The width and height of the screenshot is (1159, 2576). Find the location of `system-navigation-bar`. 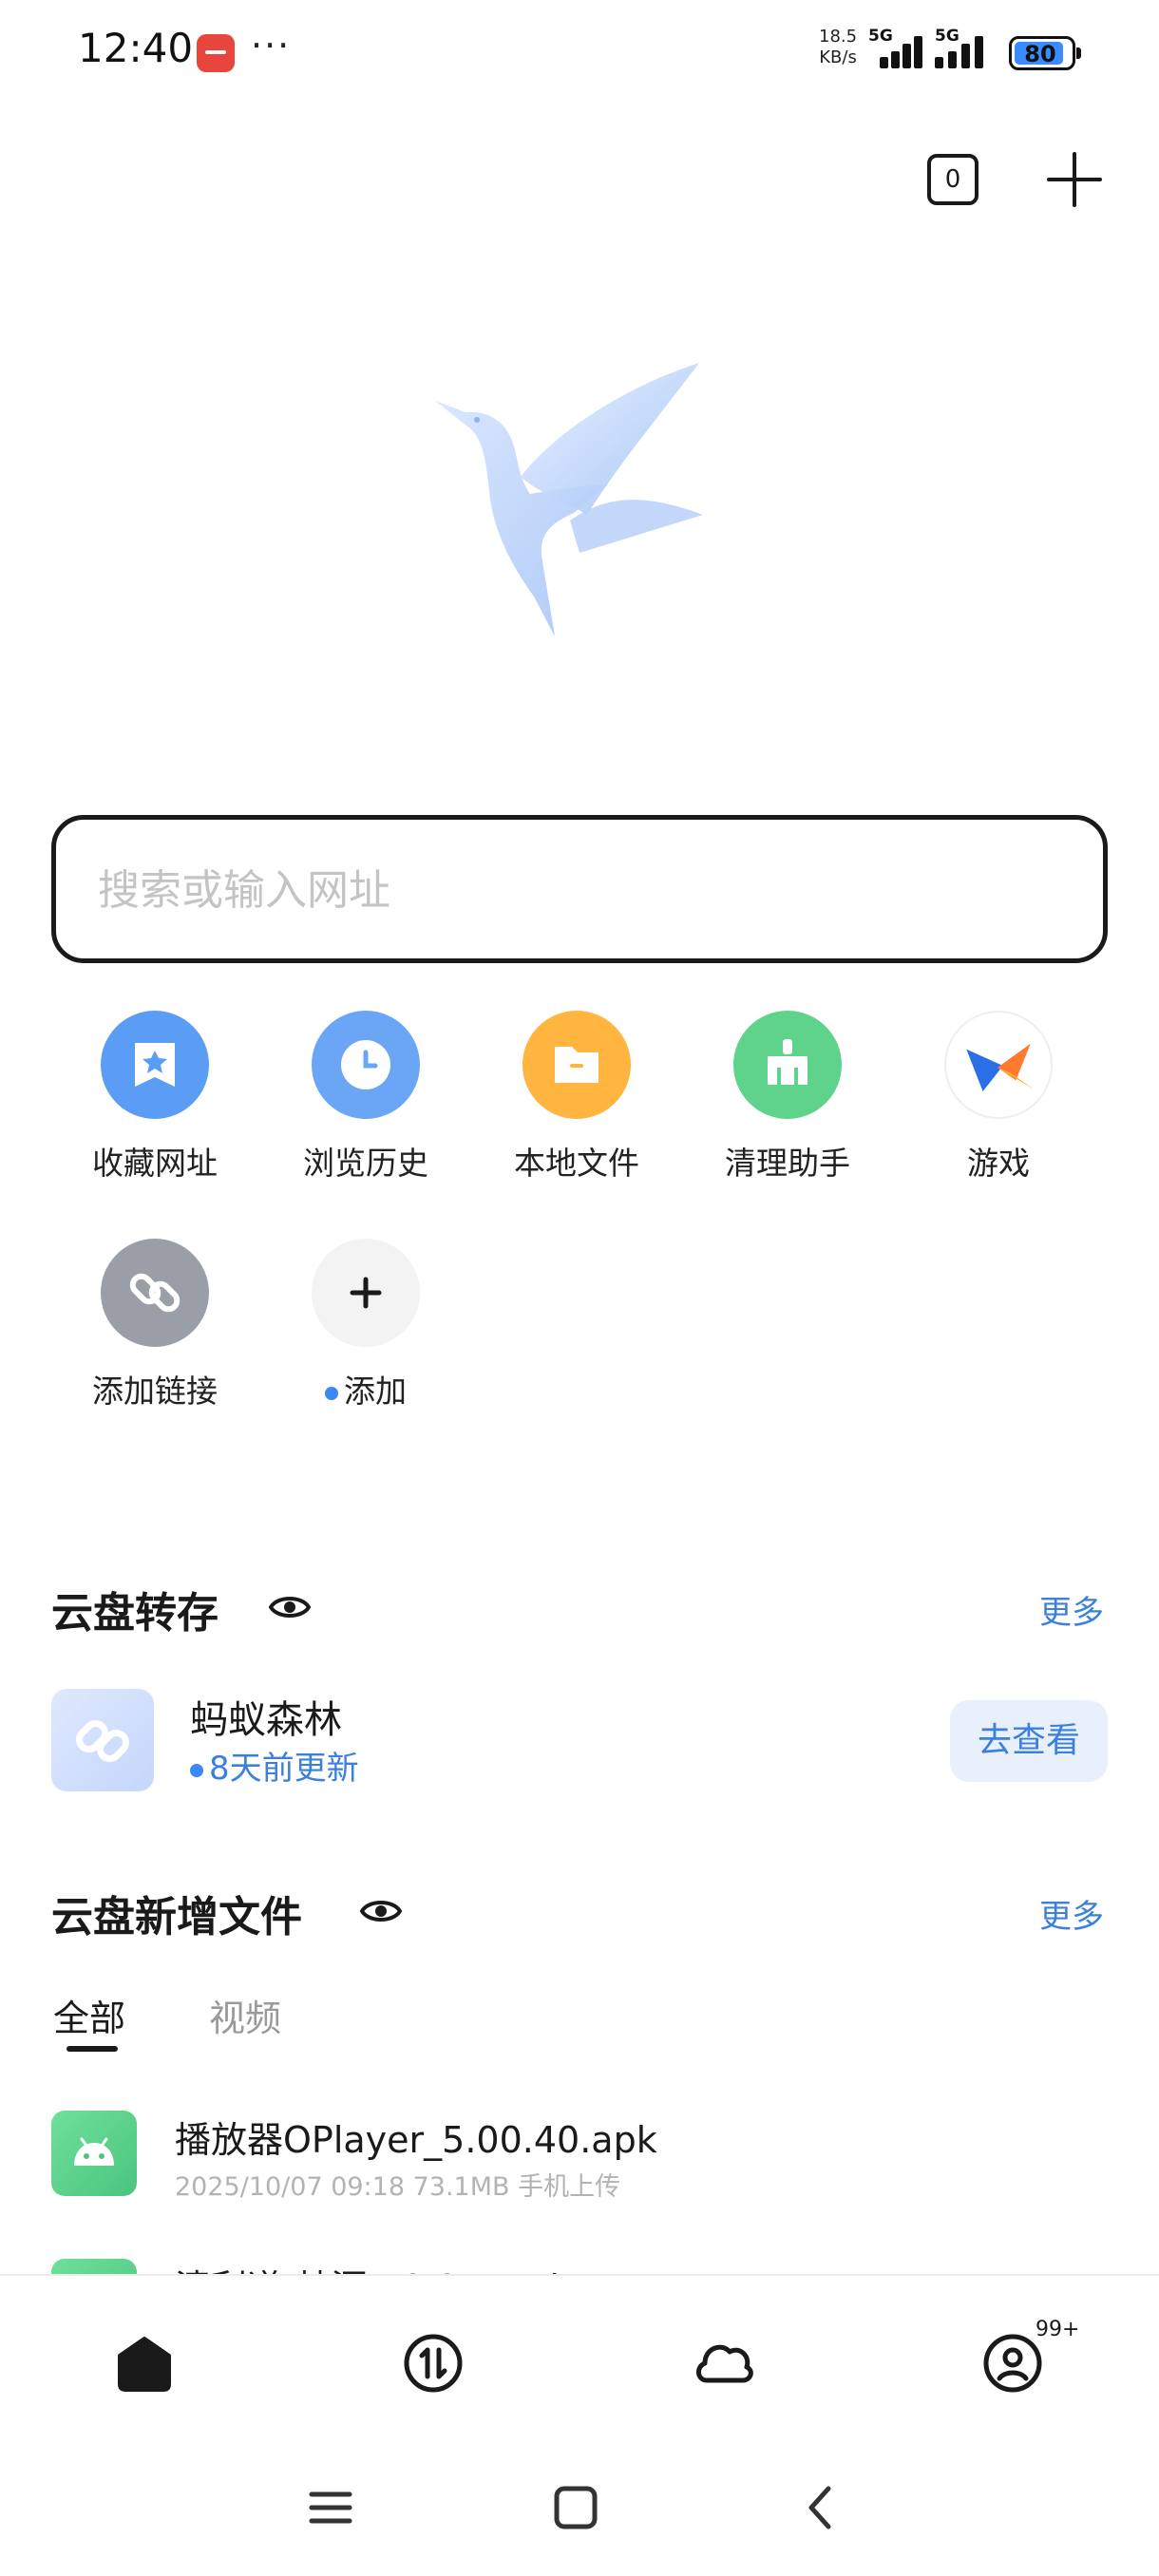

system-navigation-bar is located at coordinates (579, 2510).